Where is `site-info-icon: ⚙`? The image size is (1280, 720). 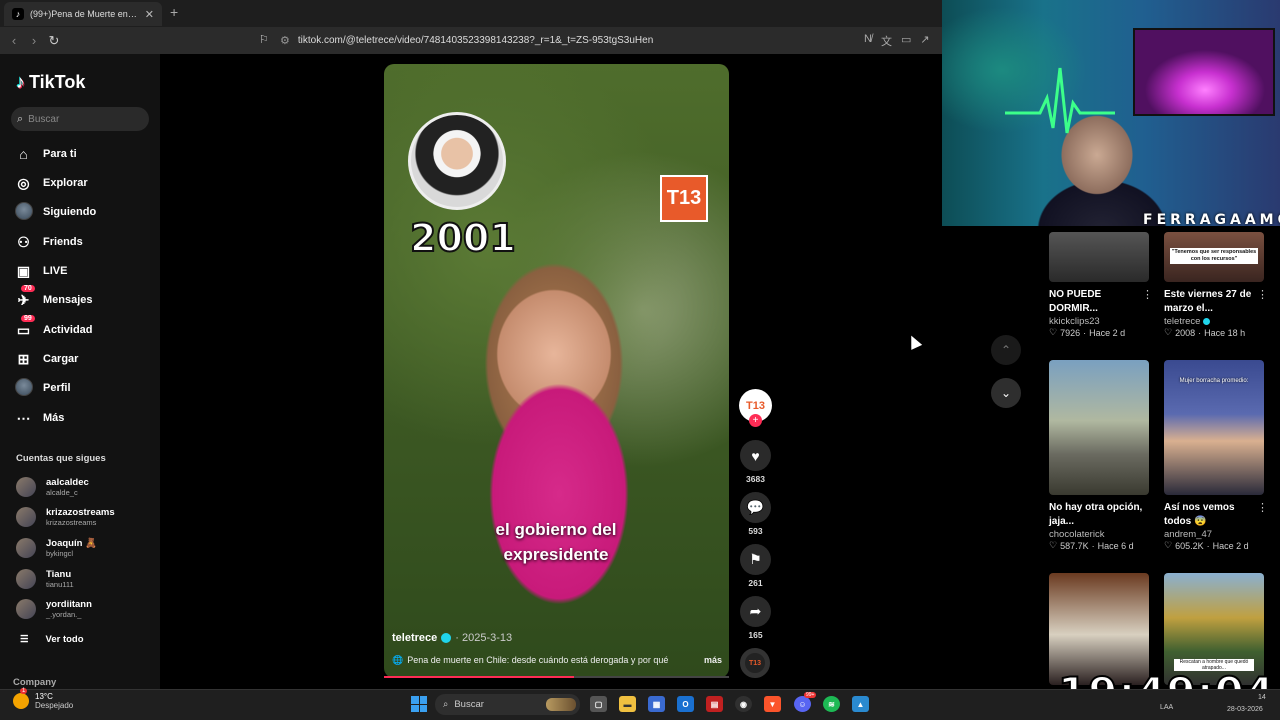
site-info-icon: ⚙ is located at coordinates (285, 40).